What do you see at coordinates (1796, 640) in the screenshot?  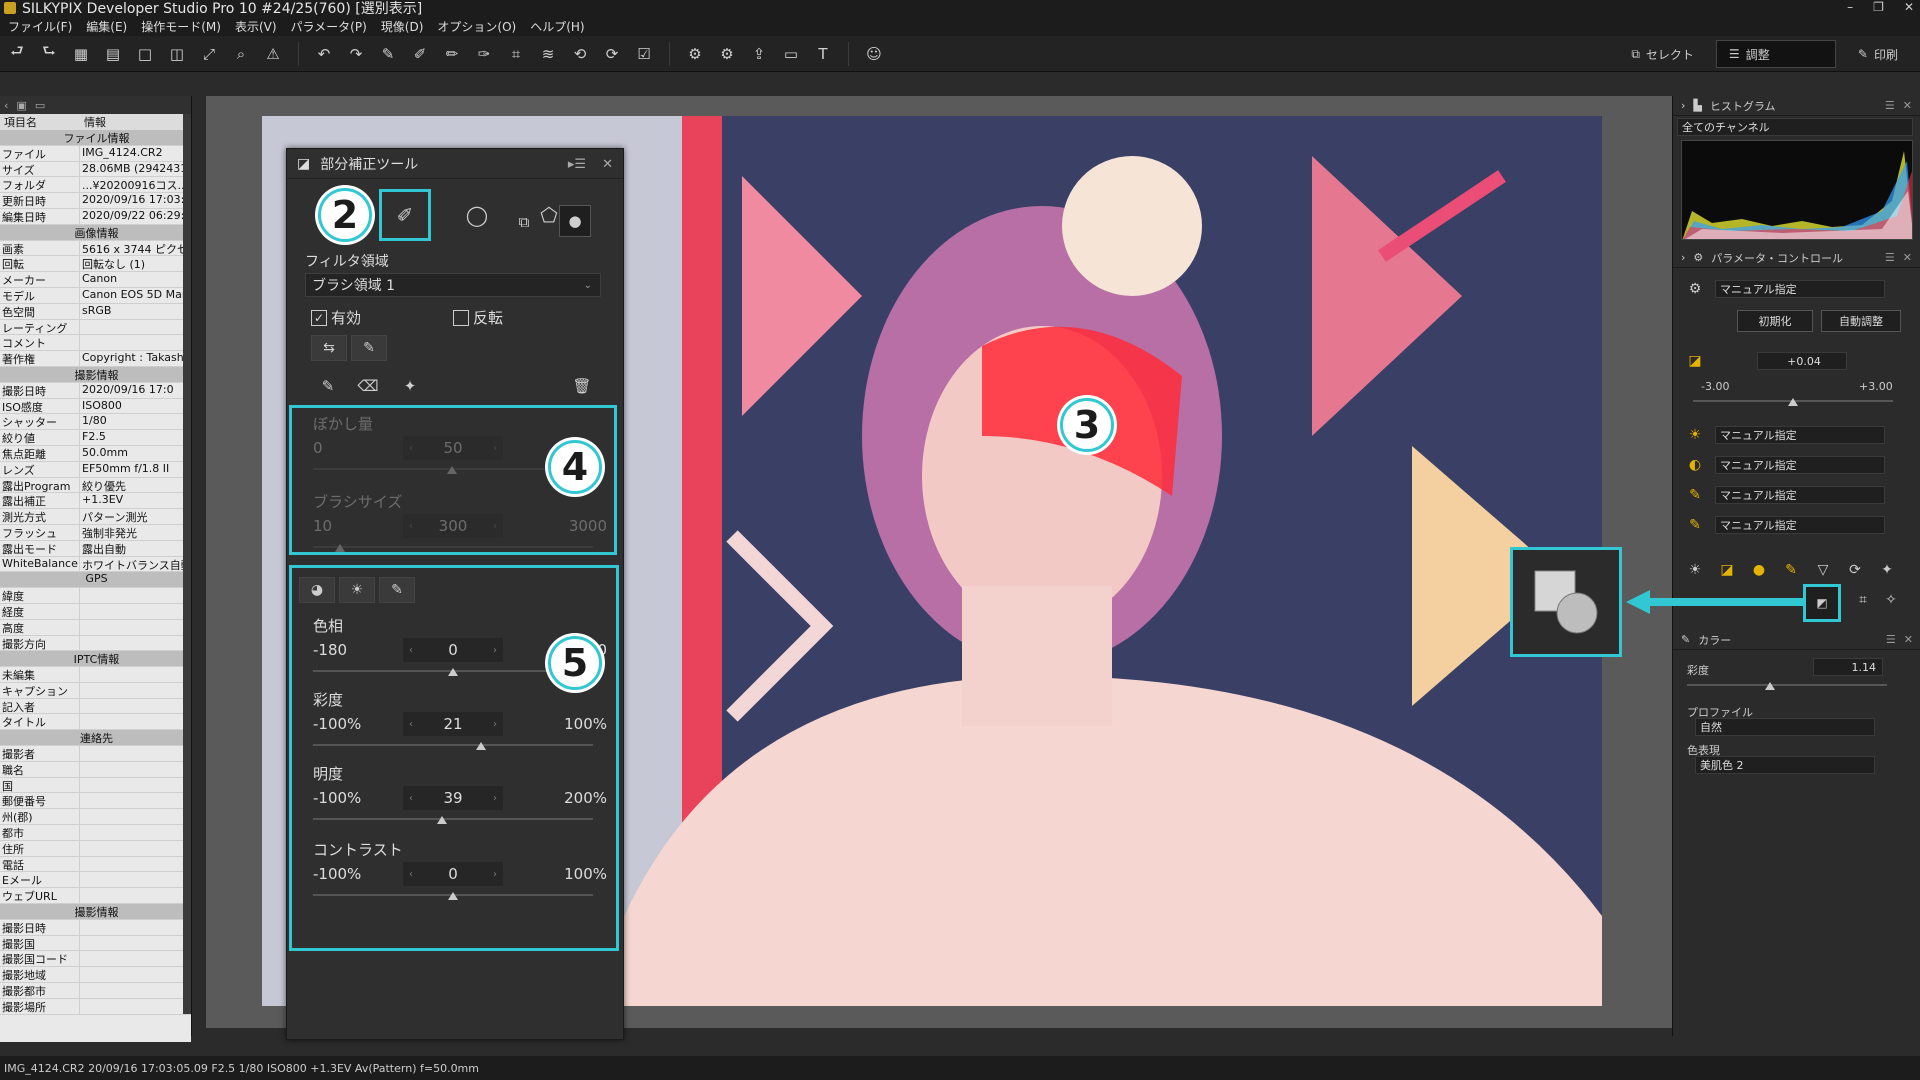 I see `color-header: ✎ カラー ☰ ✕` at bounding box center [1796, 640].